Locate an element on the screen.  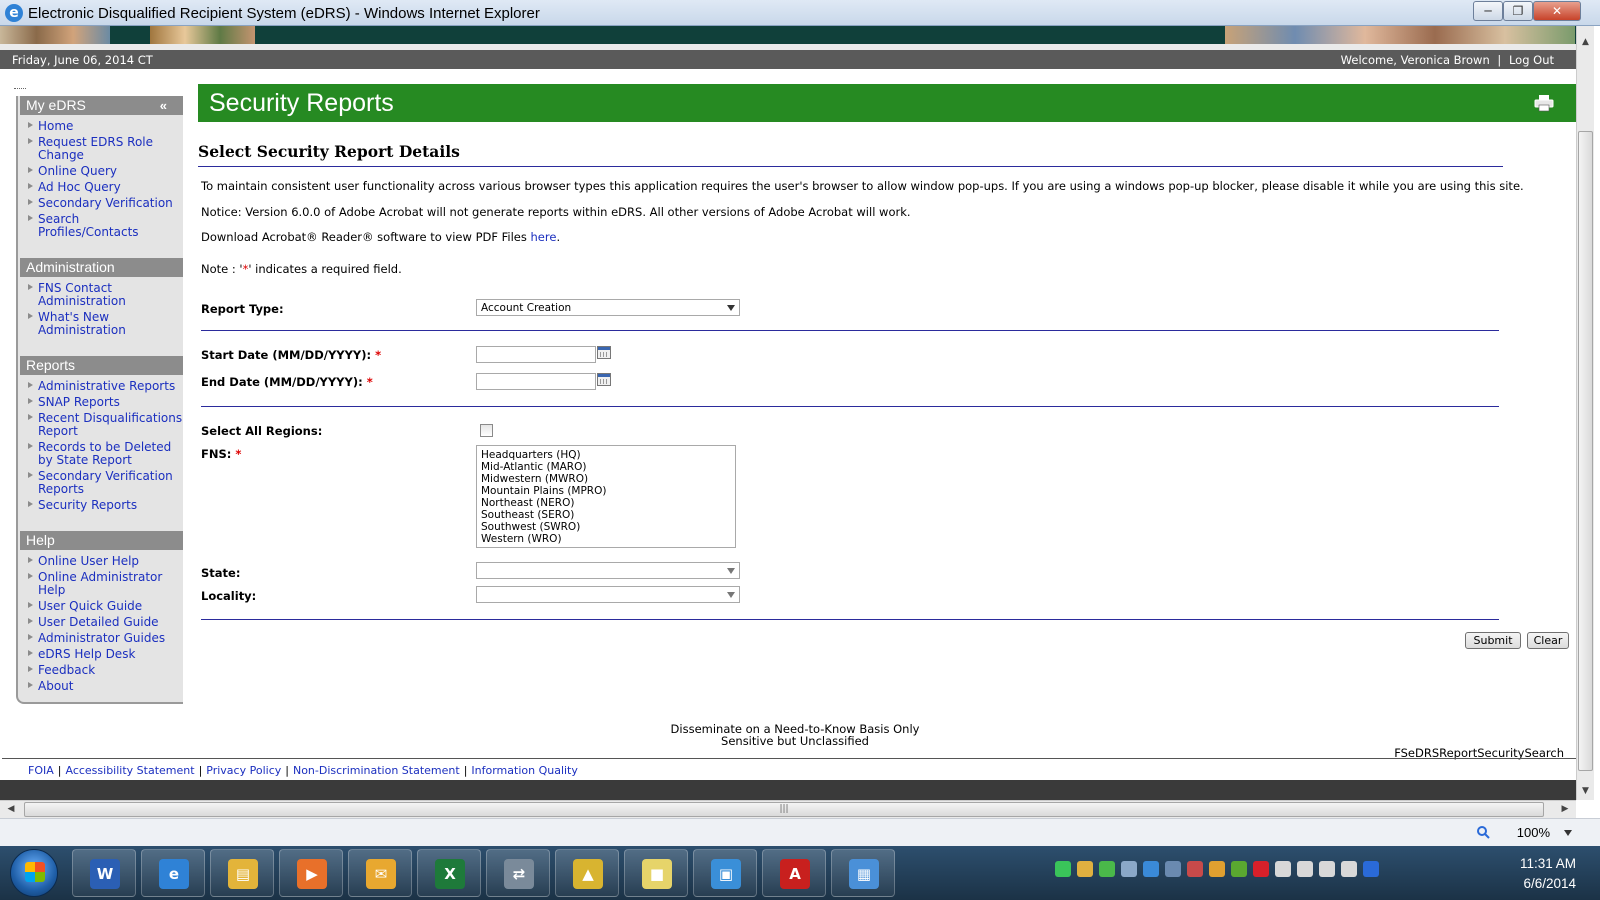
scrollbar-thumb is located at coordinates (1585, 451).